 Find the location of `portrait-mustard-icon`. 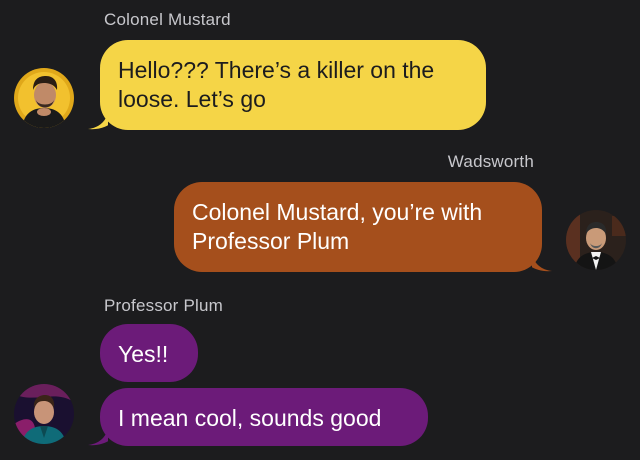

portrait-mustard-icon is located at coordinates (44, 98).